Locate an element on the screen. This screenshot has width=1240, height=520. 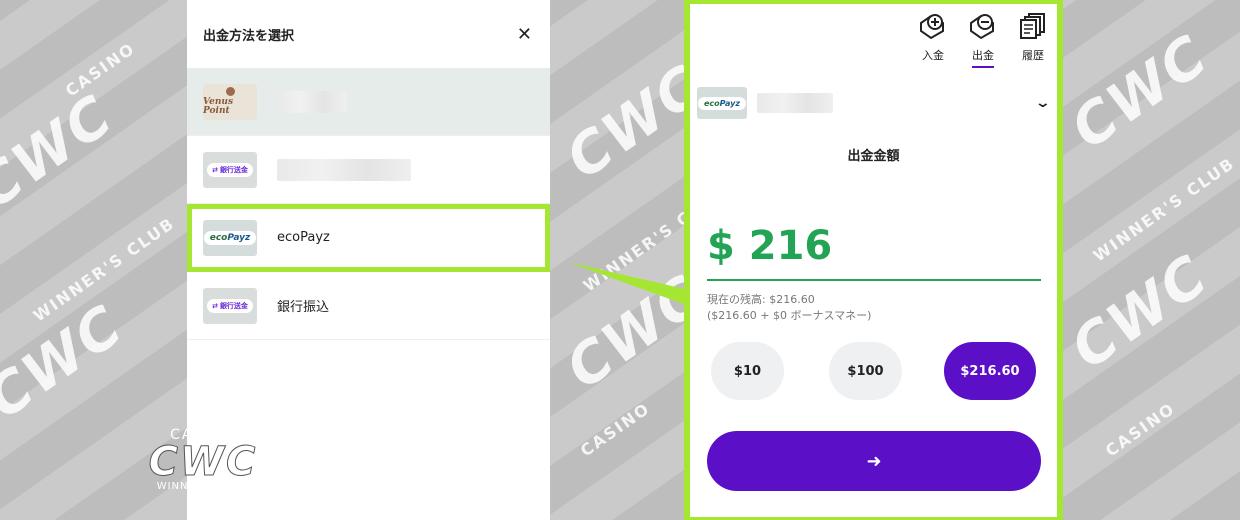
tab-label: 出金 is located at coordinates (983, 57).